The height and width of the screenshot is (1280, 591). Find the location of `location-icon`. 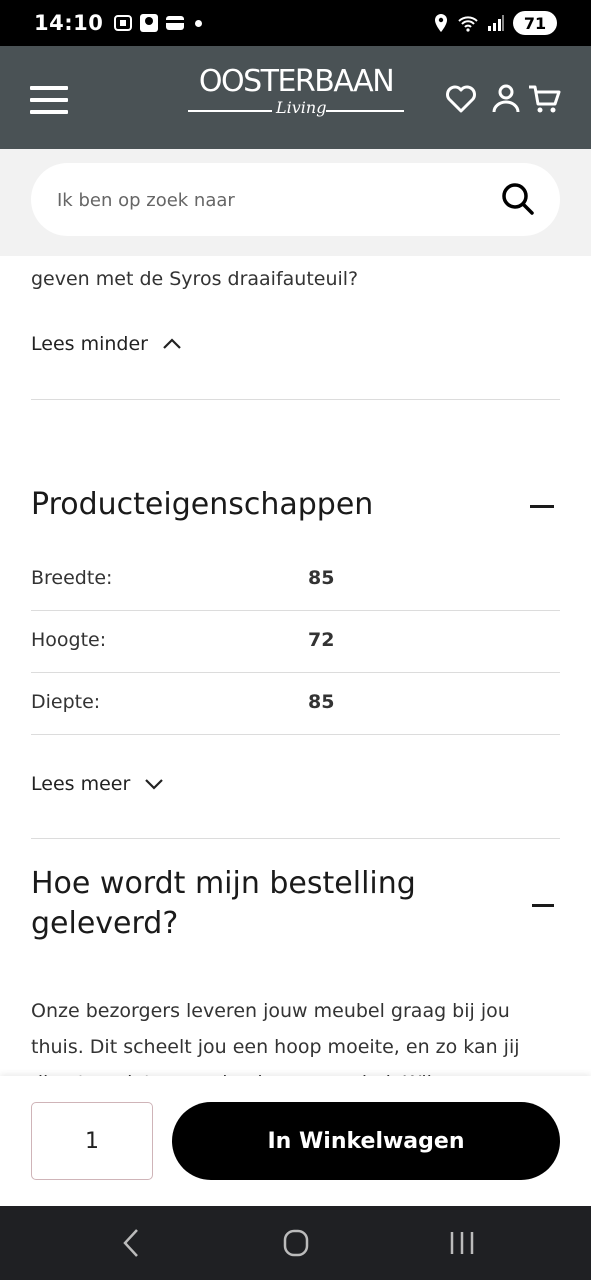

location-icon is located at coordinates (441, 23).